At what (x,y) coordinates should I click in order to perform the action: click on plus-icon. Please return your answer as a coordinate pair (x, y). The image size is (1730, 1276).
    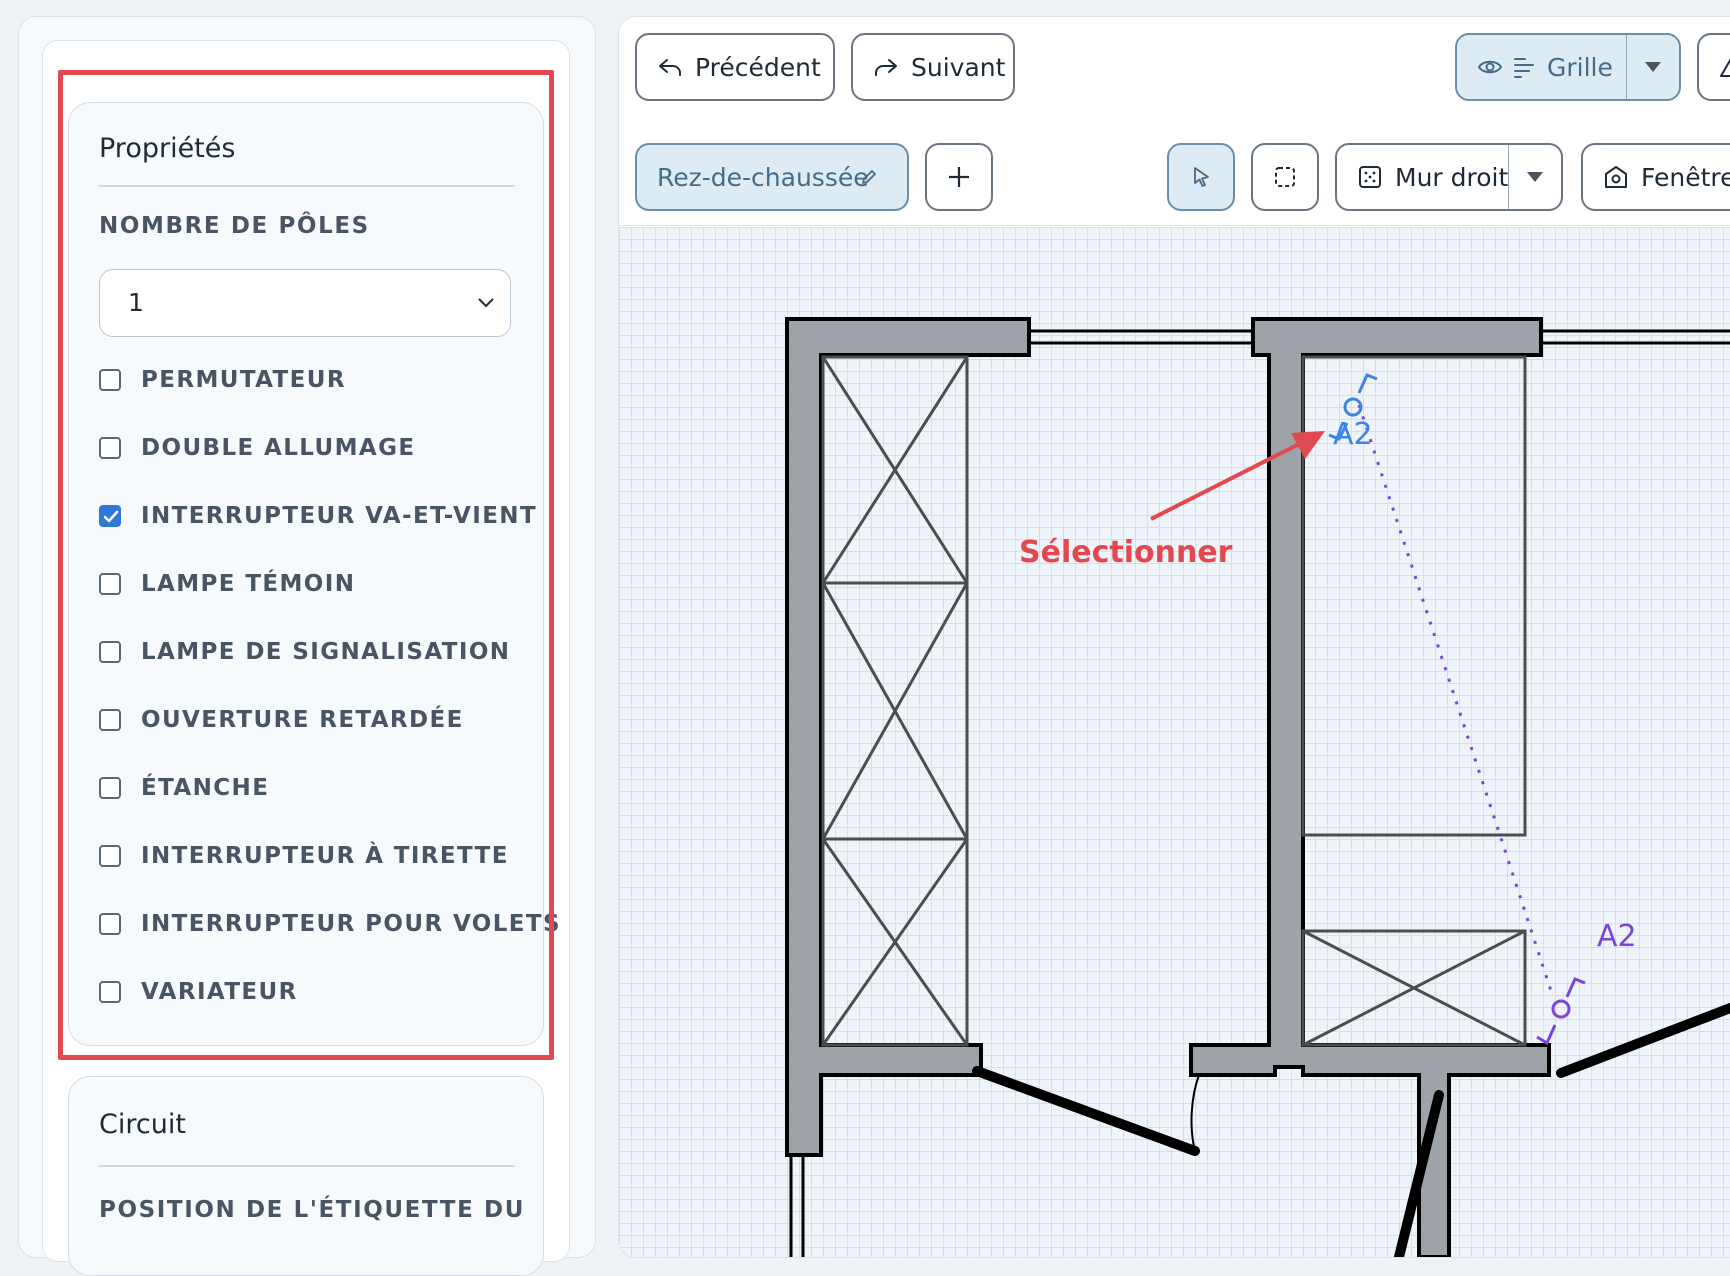
    Looking at the image, I should click on (959, 177).